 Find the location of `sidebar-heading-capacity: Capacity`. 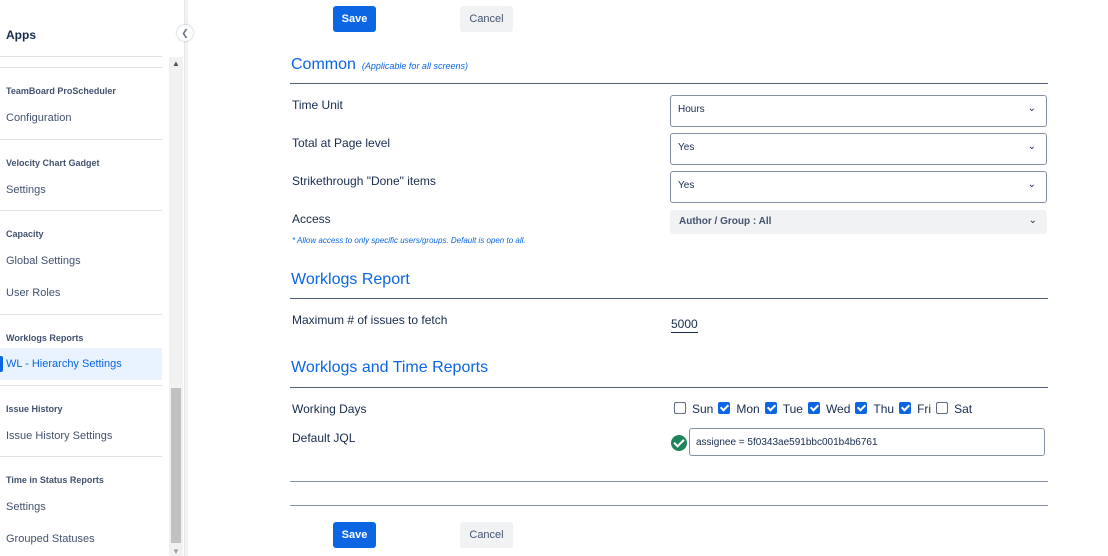

sidebar-heading-capacity: Capacity is located at coordinates (25, 234).